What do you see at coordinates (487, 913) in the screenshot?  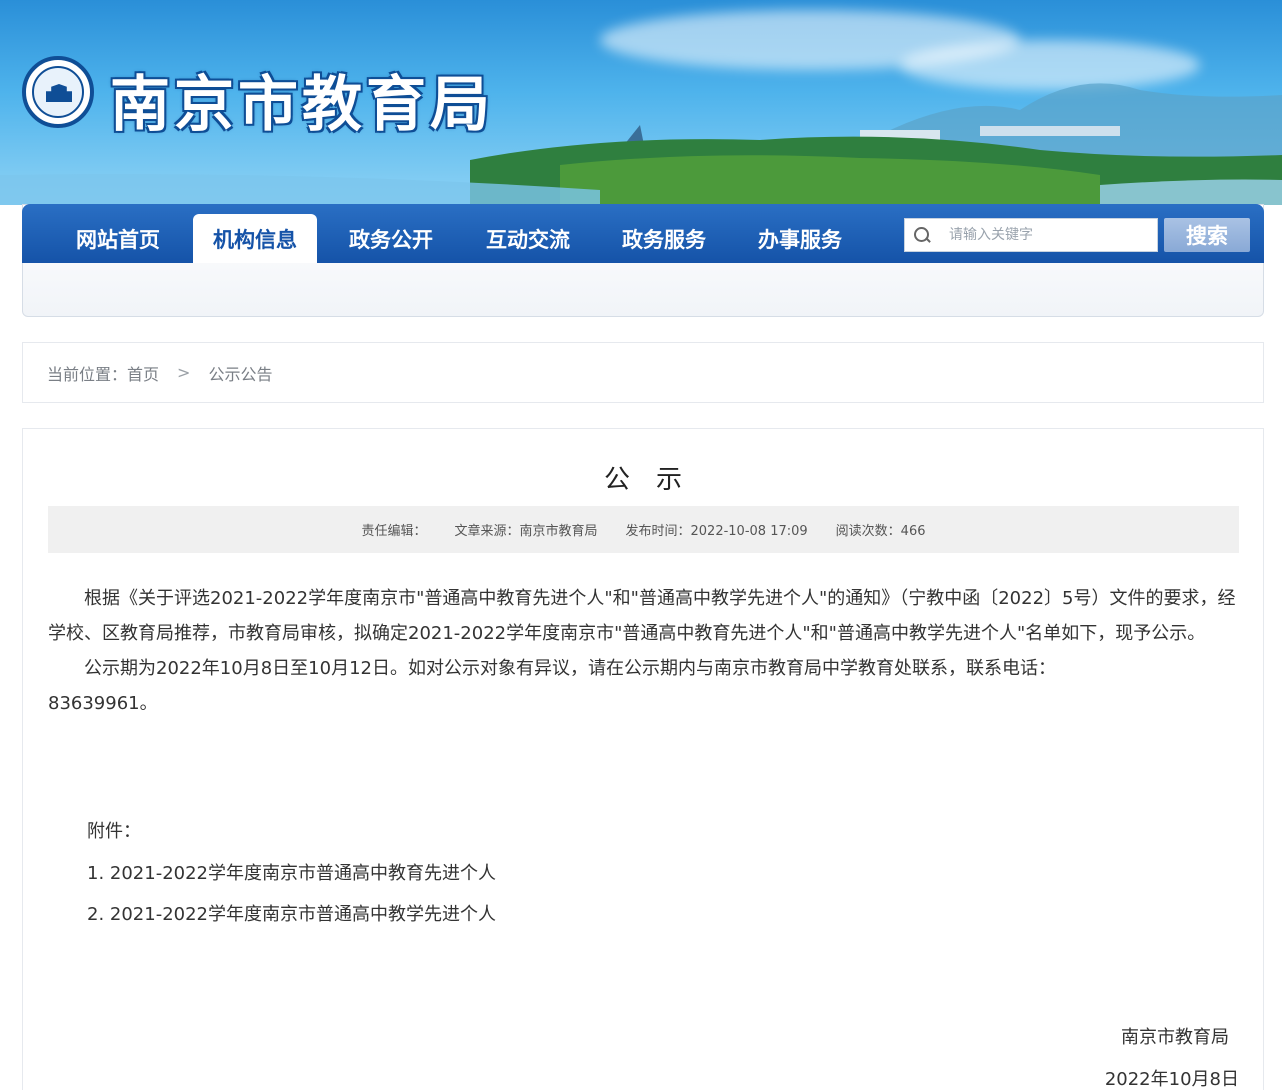 I see `attachment-item: 2. 2021-2022学年度南京市普通高中教学先进个人` at bounding box center [487, 913].